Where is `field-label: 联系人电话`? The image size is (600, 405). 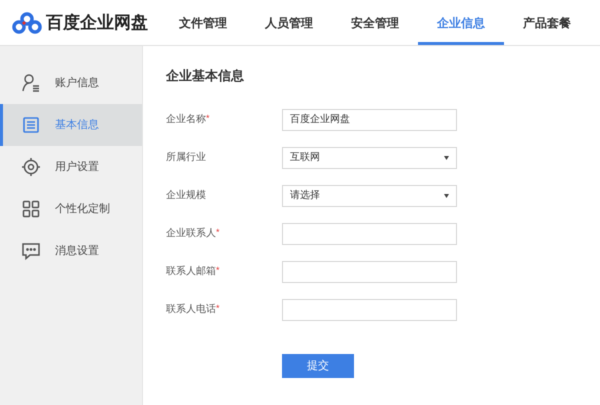
field-label: 联系人电话 is located at coordinates (191, 309).